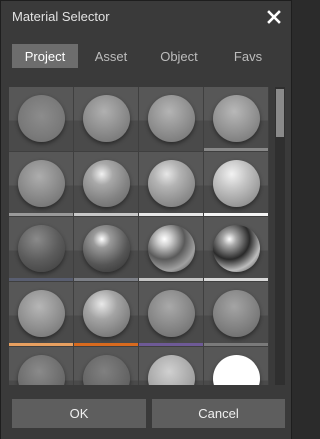 The height and width of the screenshot is (439, 320). I want to click on close-icon, so click(274, 17).